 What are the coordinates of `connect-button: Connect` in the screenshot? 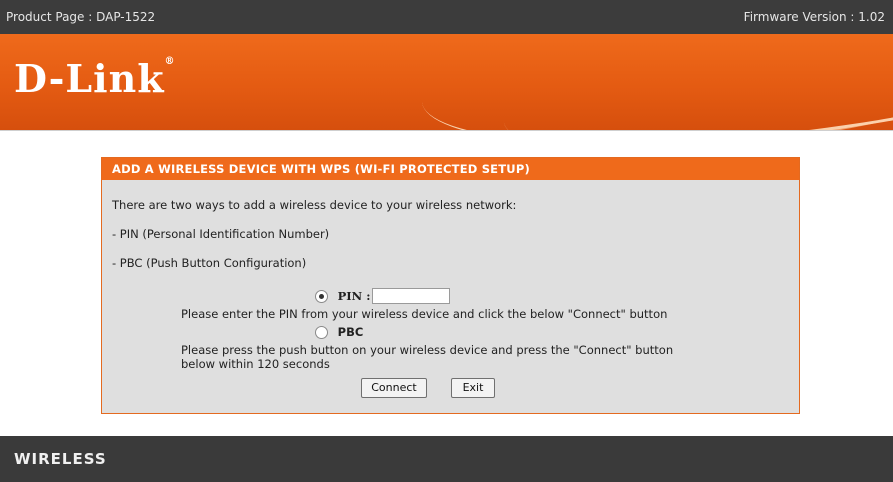 It's located at (394, 388).